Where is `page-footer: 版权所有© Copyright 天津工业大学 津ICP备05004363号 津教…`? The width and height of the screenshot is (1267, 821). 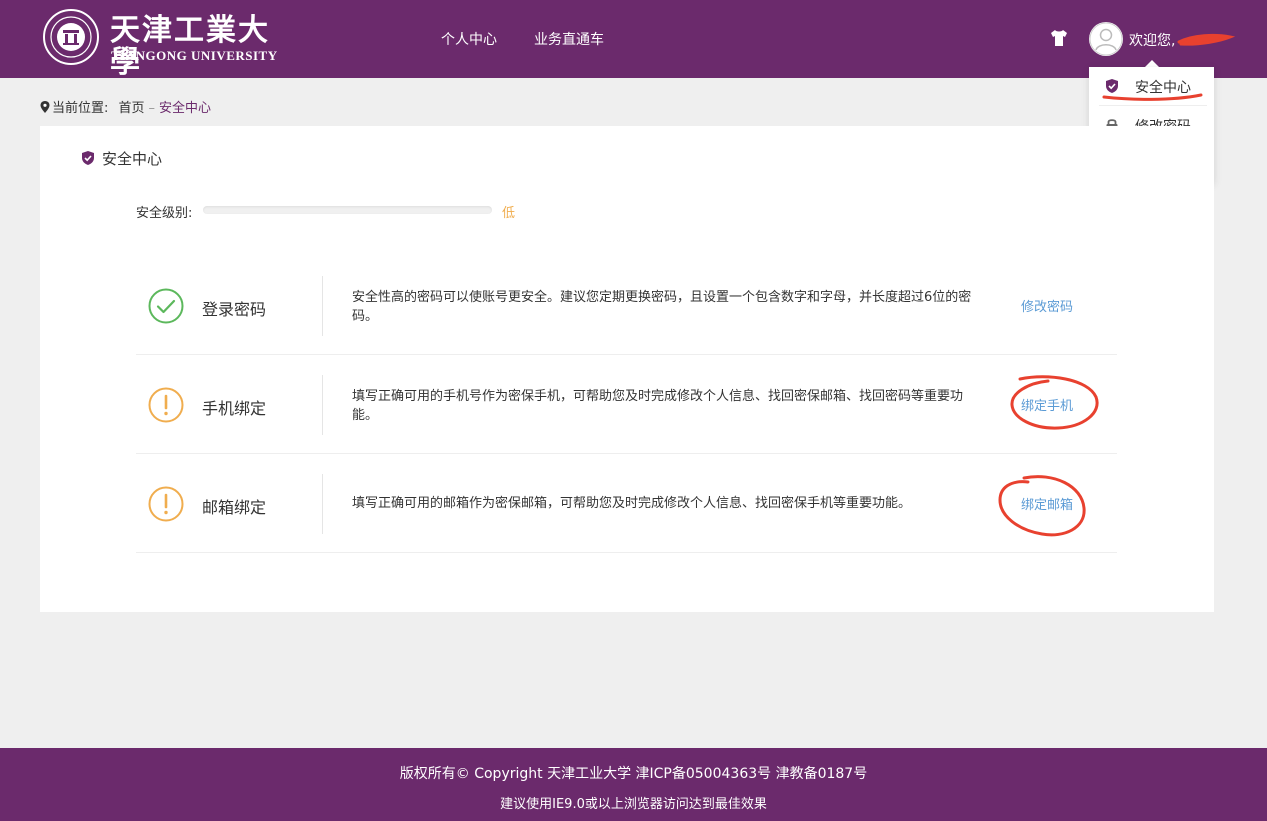 page-footer: 版权所有© Copyright 天津工业大学 津ICP备05004363号 津教… is located at coordinates (633, 784).